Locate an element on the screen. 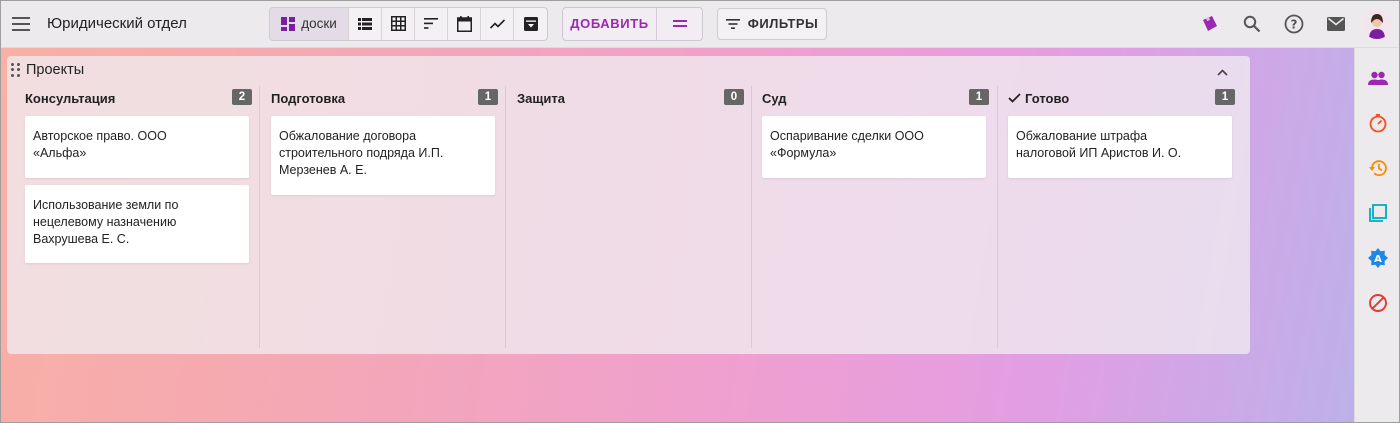 This screenshot has width=1400, height=423. view-switcher: доски is located at coordinates (408, 23).